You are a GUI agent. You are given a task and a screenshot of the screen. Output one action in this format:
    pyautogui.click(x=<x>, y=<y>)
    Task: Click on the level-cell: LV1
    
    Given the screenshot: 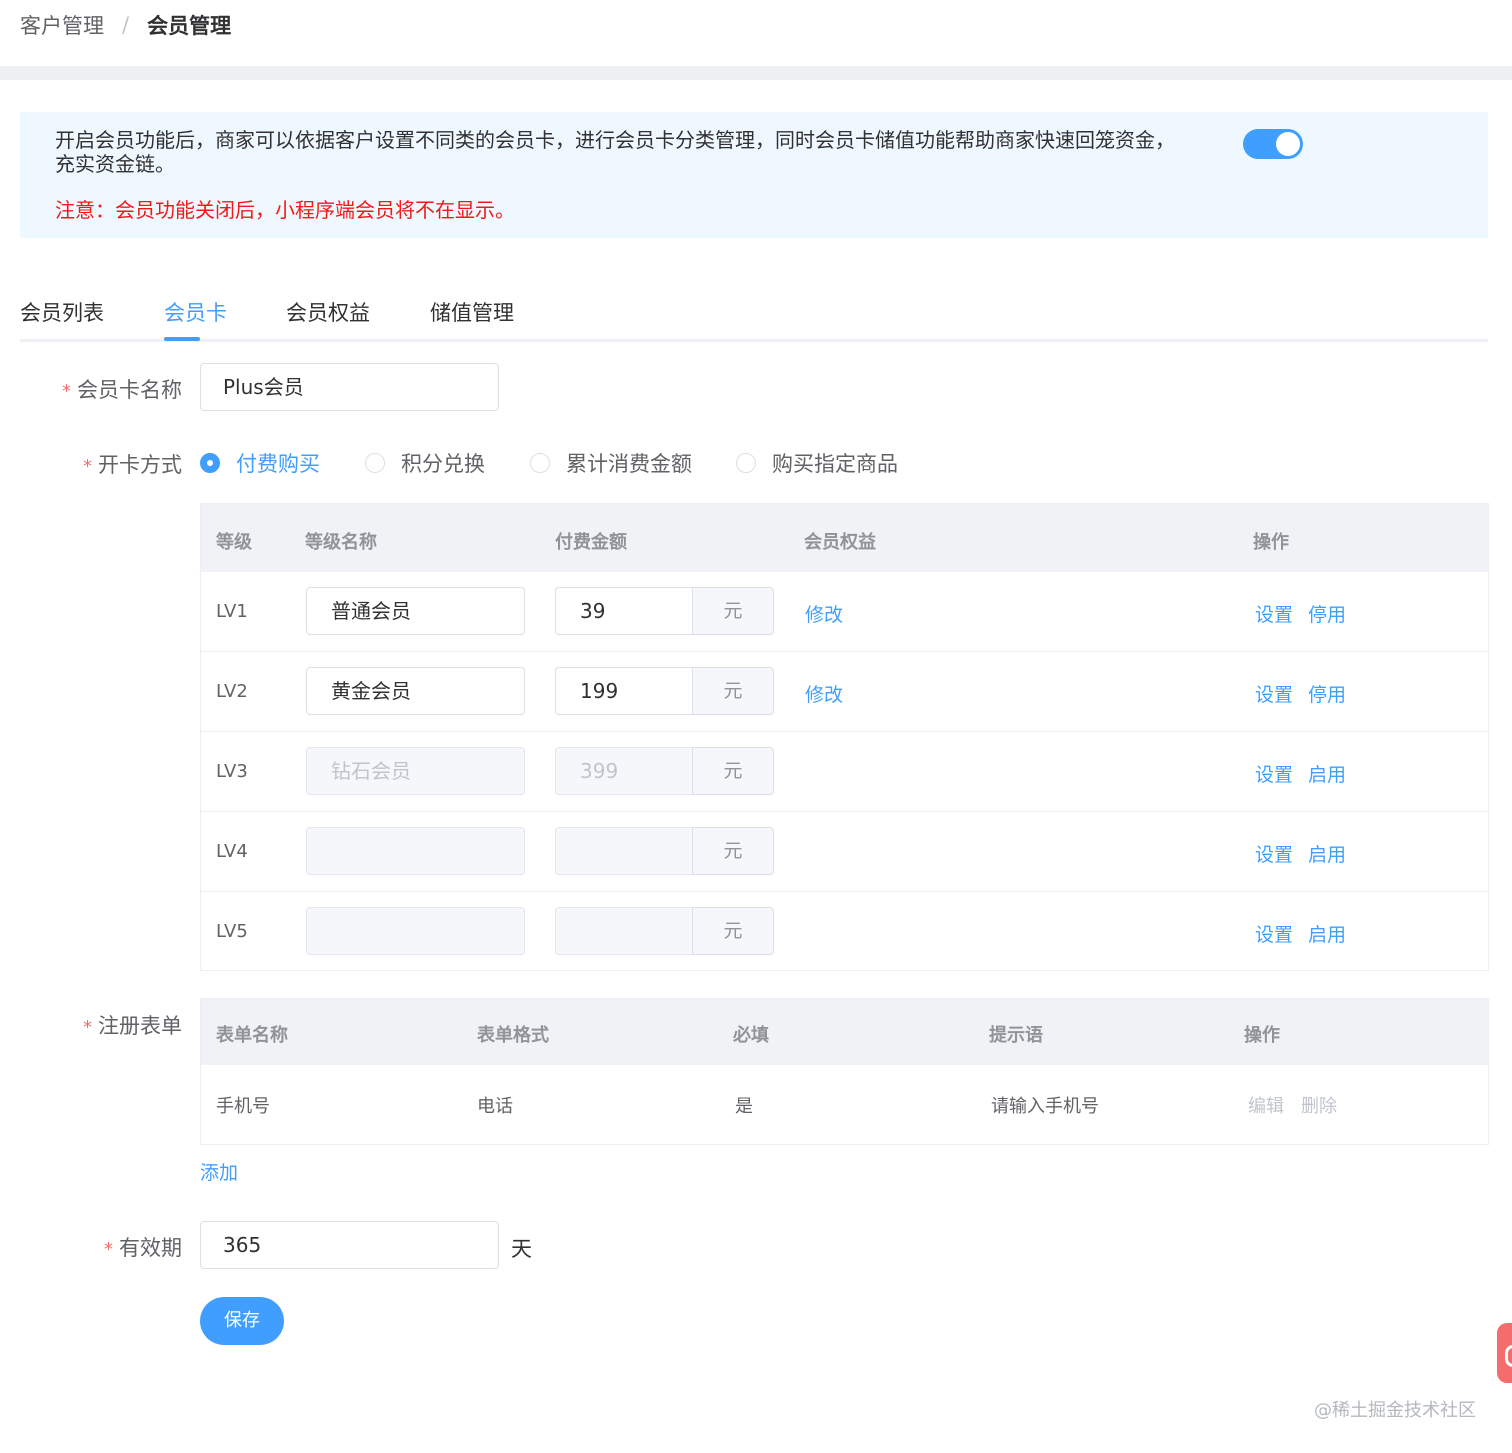 What is the action you would take?
    pyautogui.click(x=232, y=611)
    